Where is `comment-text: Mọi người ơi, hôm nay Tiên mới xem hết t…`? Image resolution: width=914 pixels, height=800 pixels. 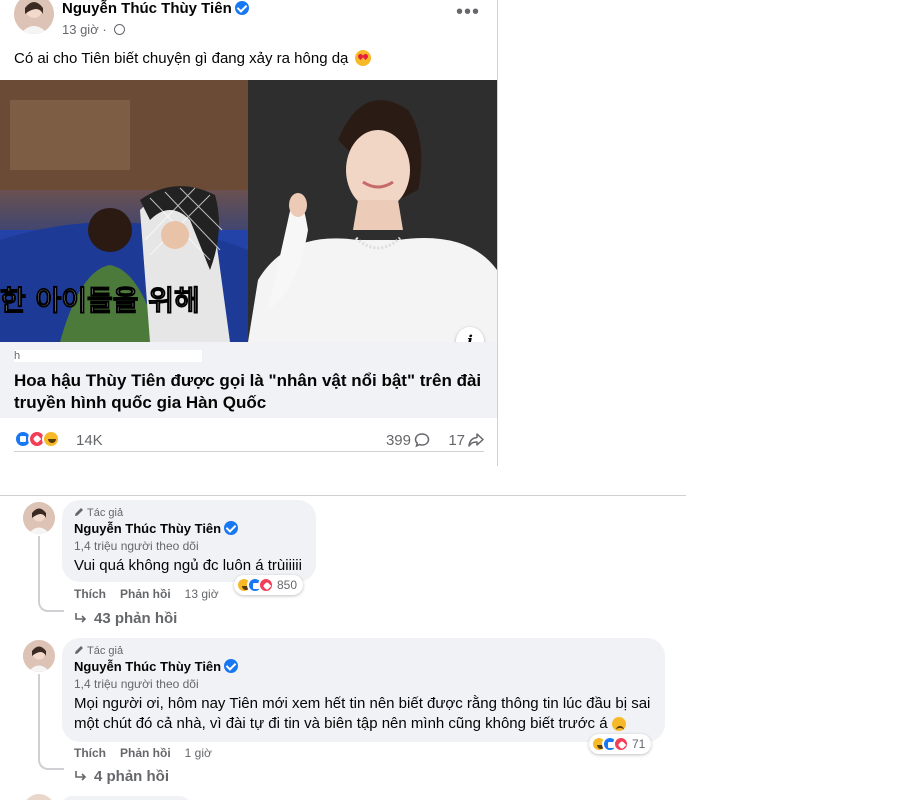
comment-text: Mọi người ơi, hôm nay Tiên mới xem hết t… is located at coordinates (363, 714).